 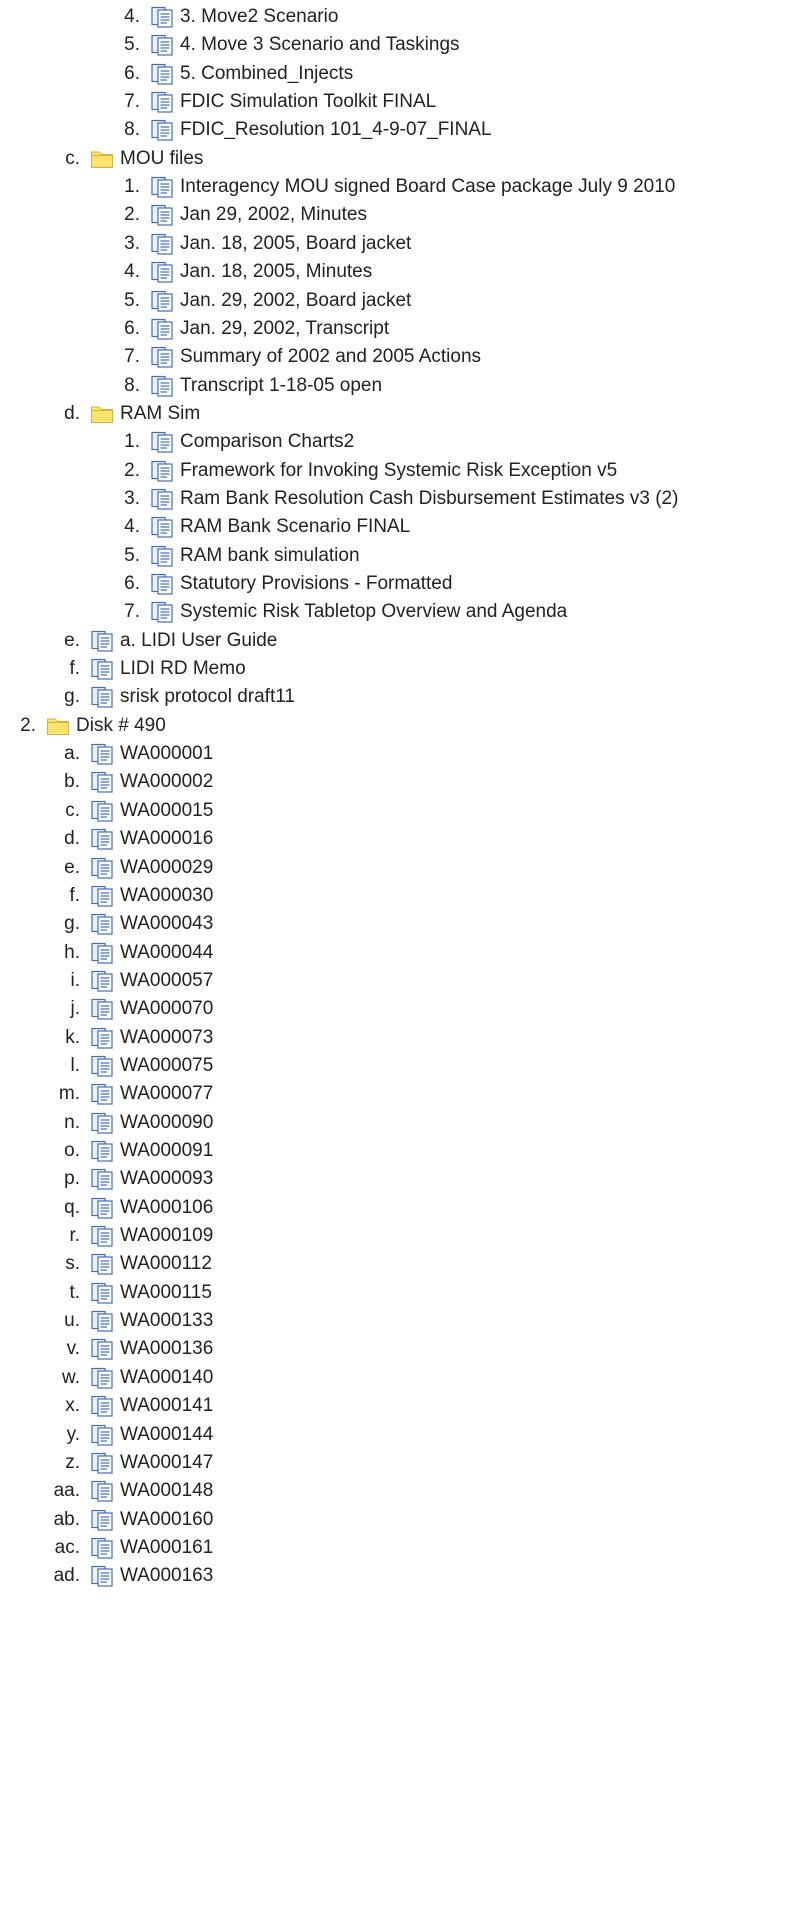 I want to click on list-marker: ad., so click(x=66, y=1576).